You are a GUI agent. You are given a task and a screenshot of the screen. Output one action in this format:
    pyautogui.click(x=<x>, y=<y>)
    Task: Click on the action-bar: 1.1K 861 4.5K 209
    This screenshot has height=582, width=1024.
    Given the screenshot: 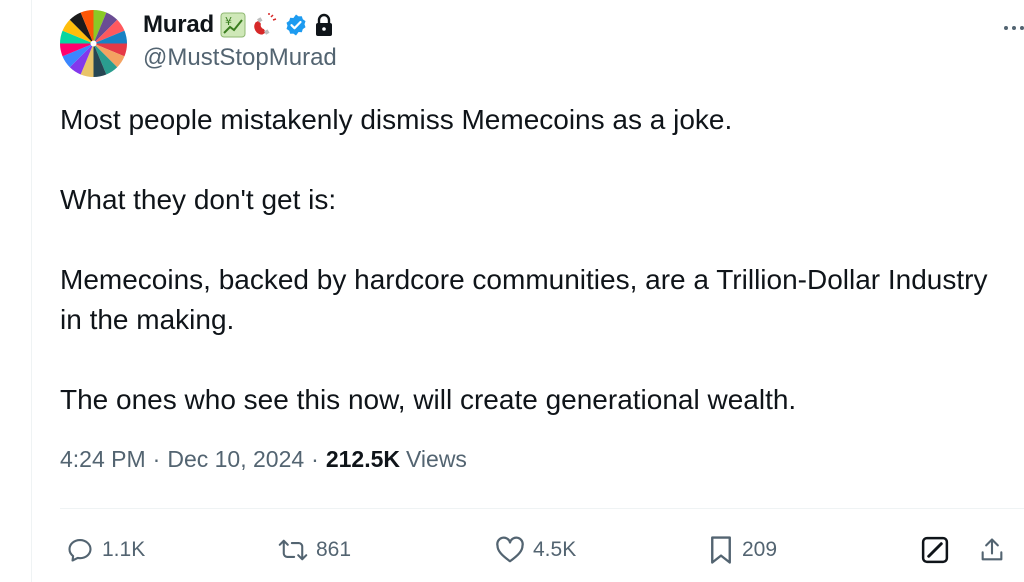 What is the action you would take?
    pyautogui.click(x=542, y=550)
    